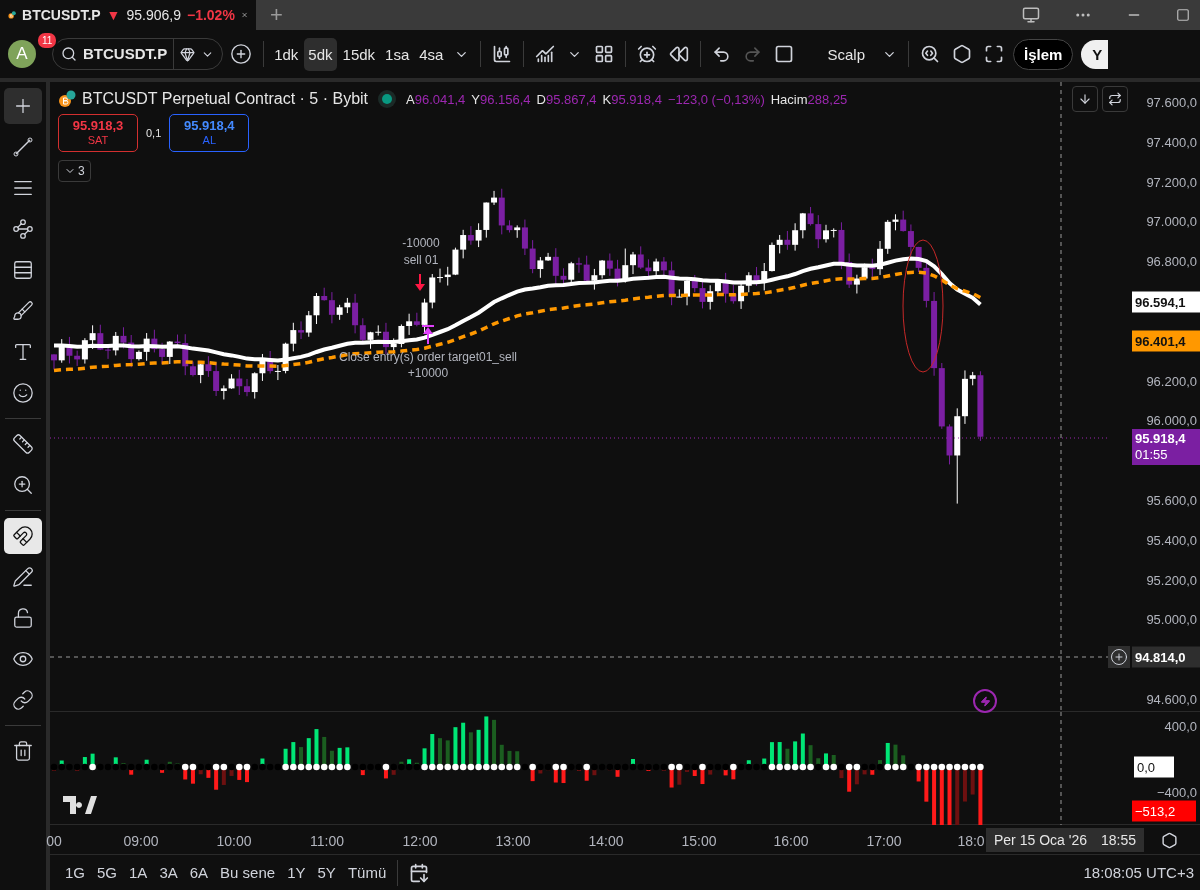 This screenshot has width=1200, height=890. I want to click on rows-icon, so click(23, 270).